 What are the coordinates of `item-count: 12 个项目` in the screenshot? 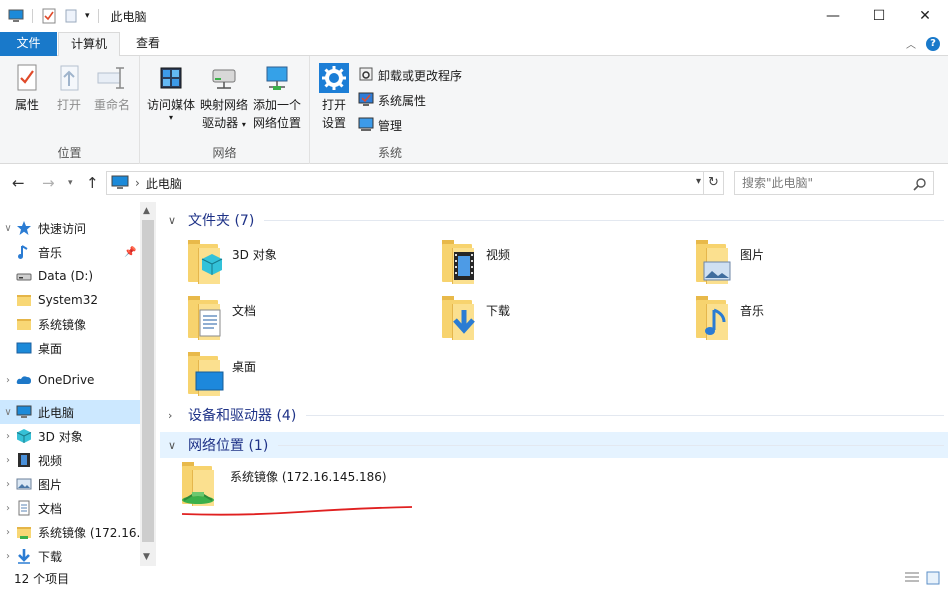 It's located at (42, 579).